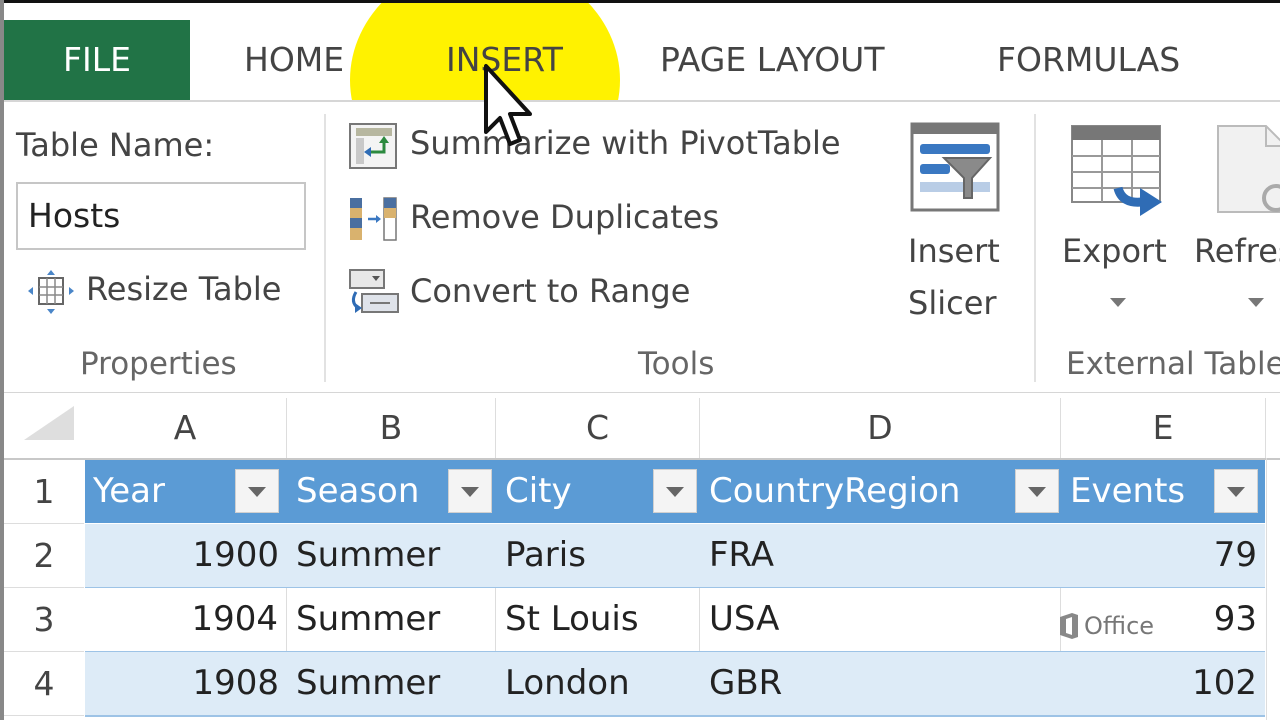  What do you see at coordinates (1248, 169) in the screenshot?
I see `refresh-icon` at bounding box center [1248, 169].